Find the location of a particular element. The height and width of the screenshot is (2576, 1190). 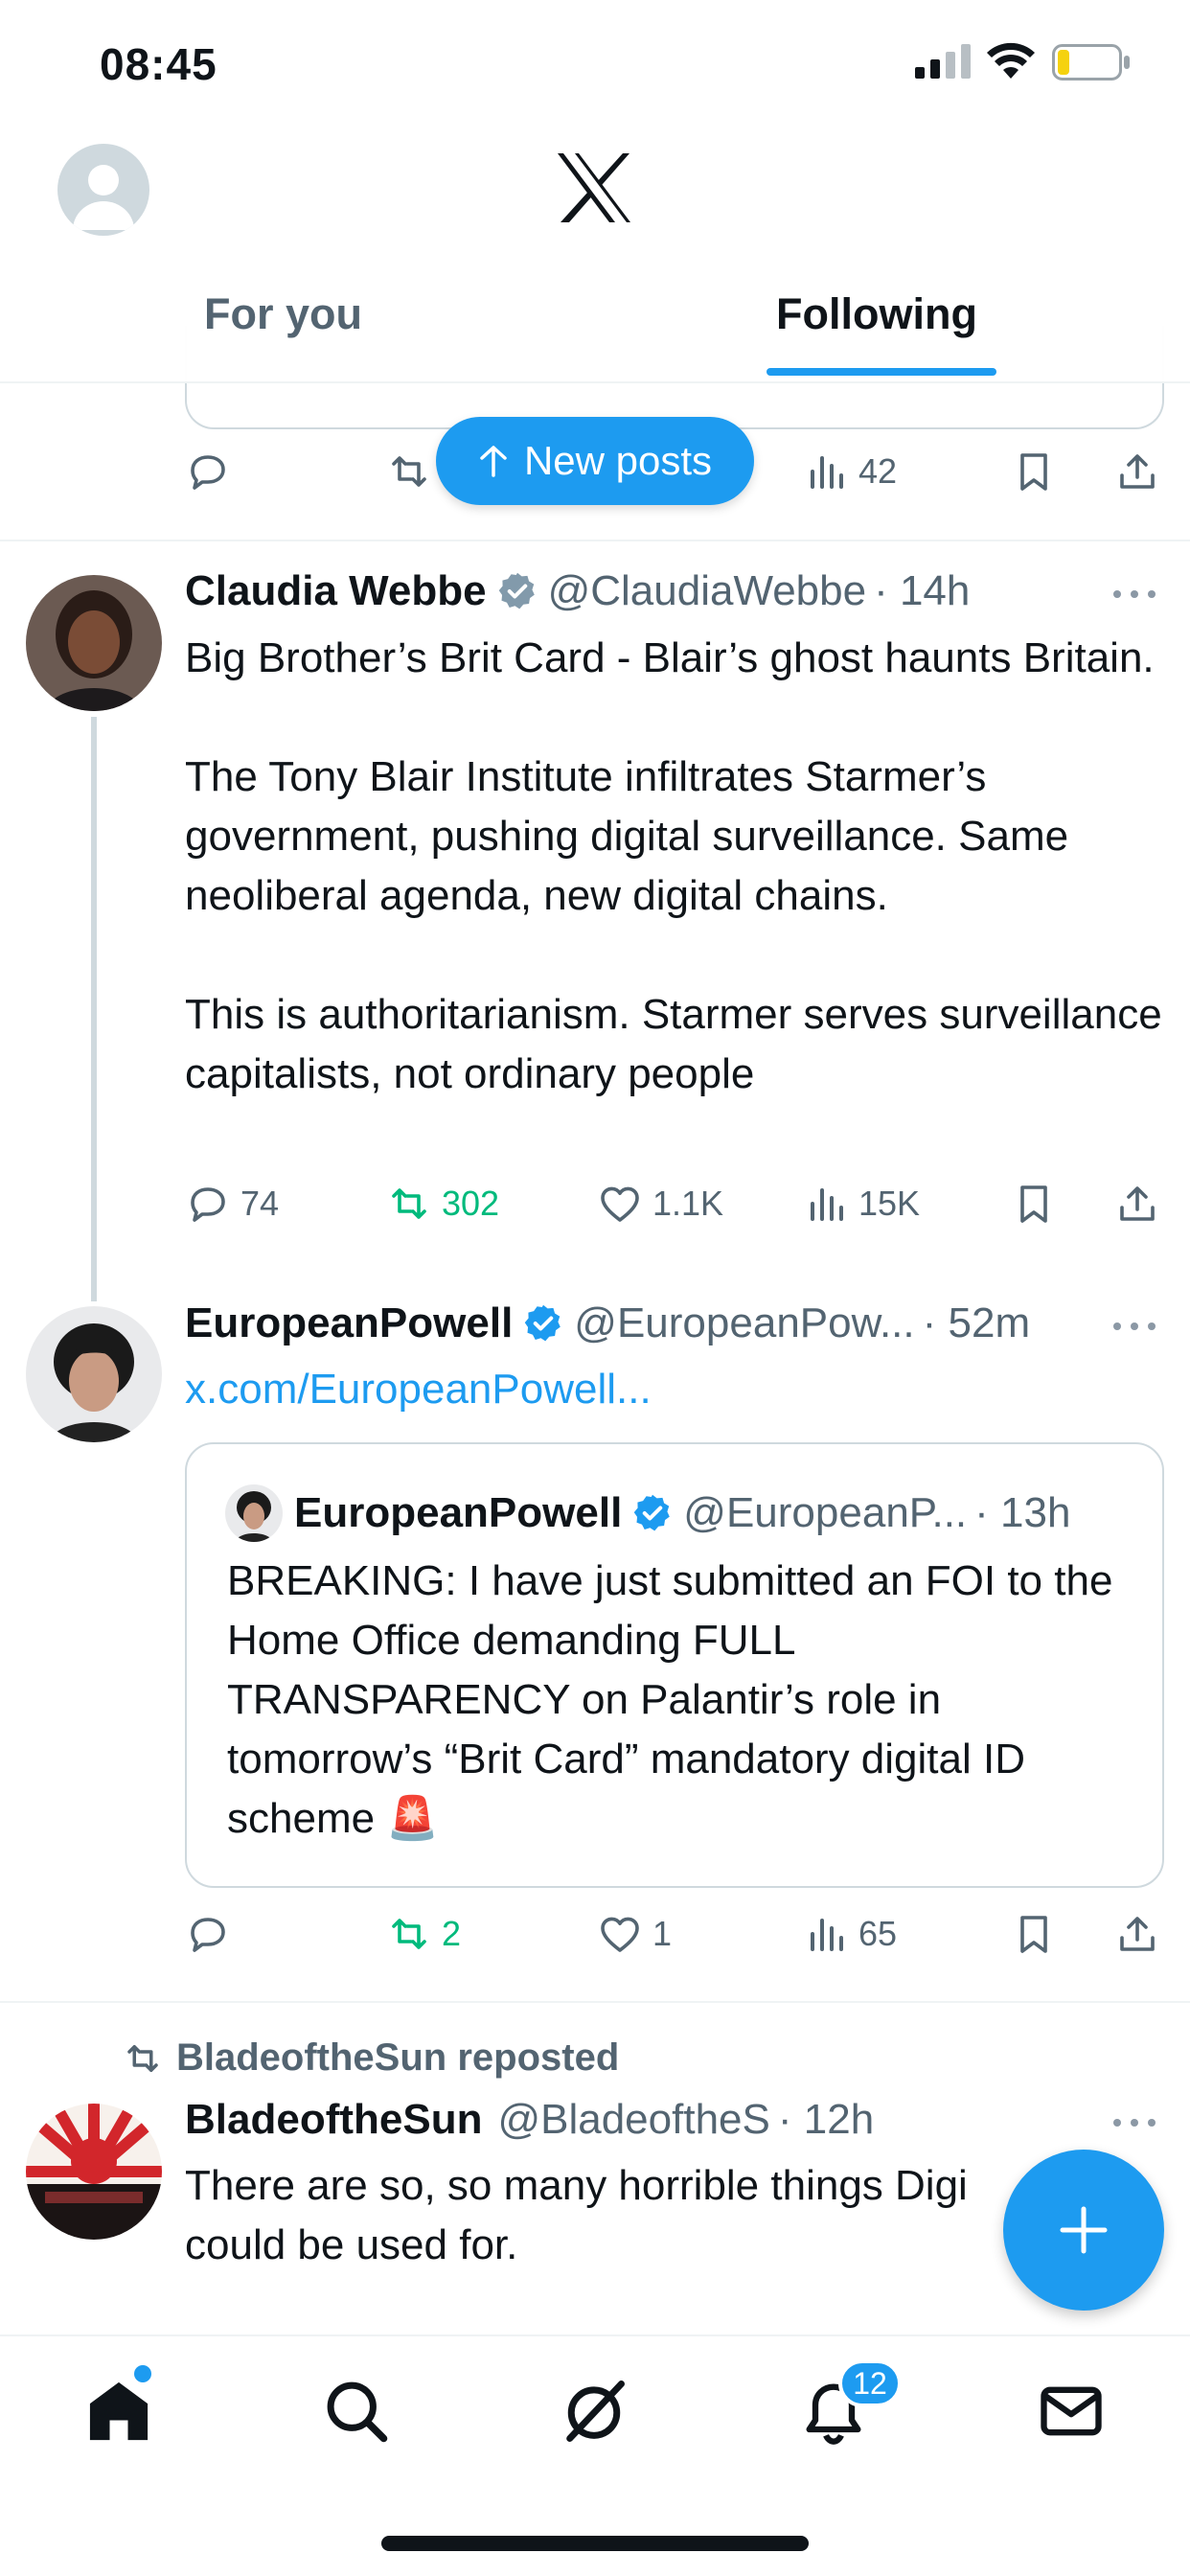

notification-badge: 12 is located at coordinates (870, 2383).